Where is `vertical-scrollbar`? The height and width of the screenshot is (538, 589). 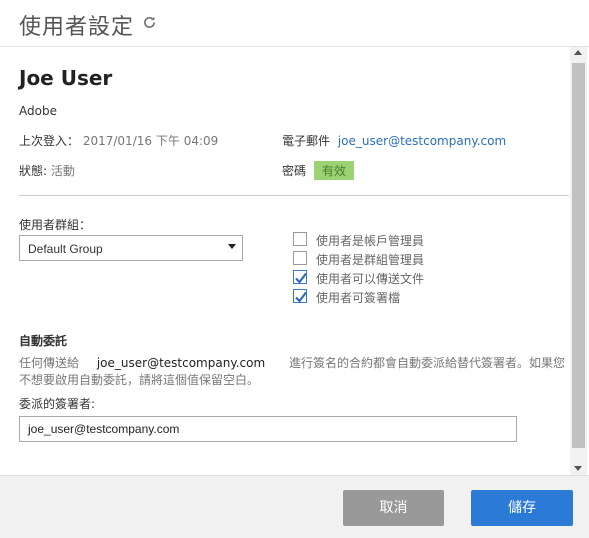
vertical-scrollbar is located at coordinates (578, 261).